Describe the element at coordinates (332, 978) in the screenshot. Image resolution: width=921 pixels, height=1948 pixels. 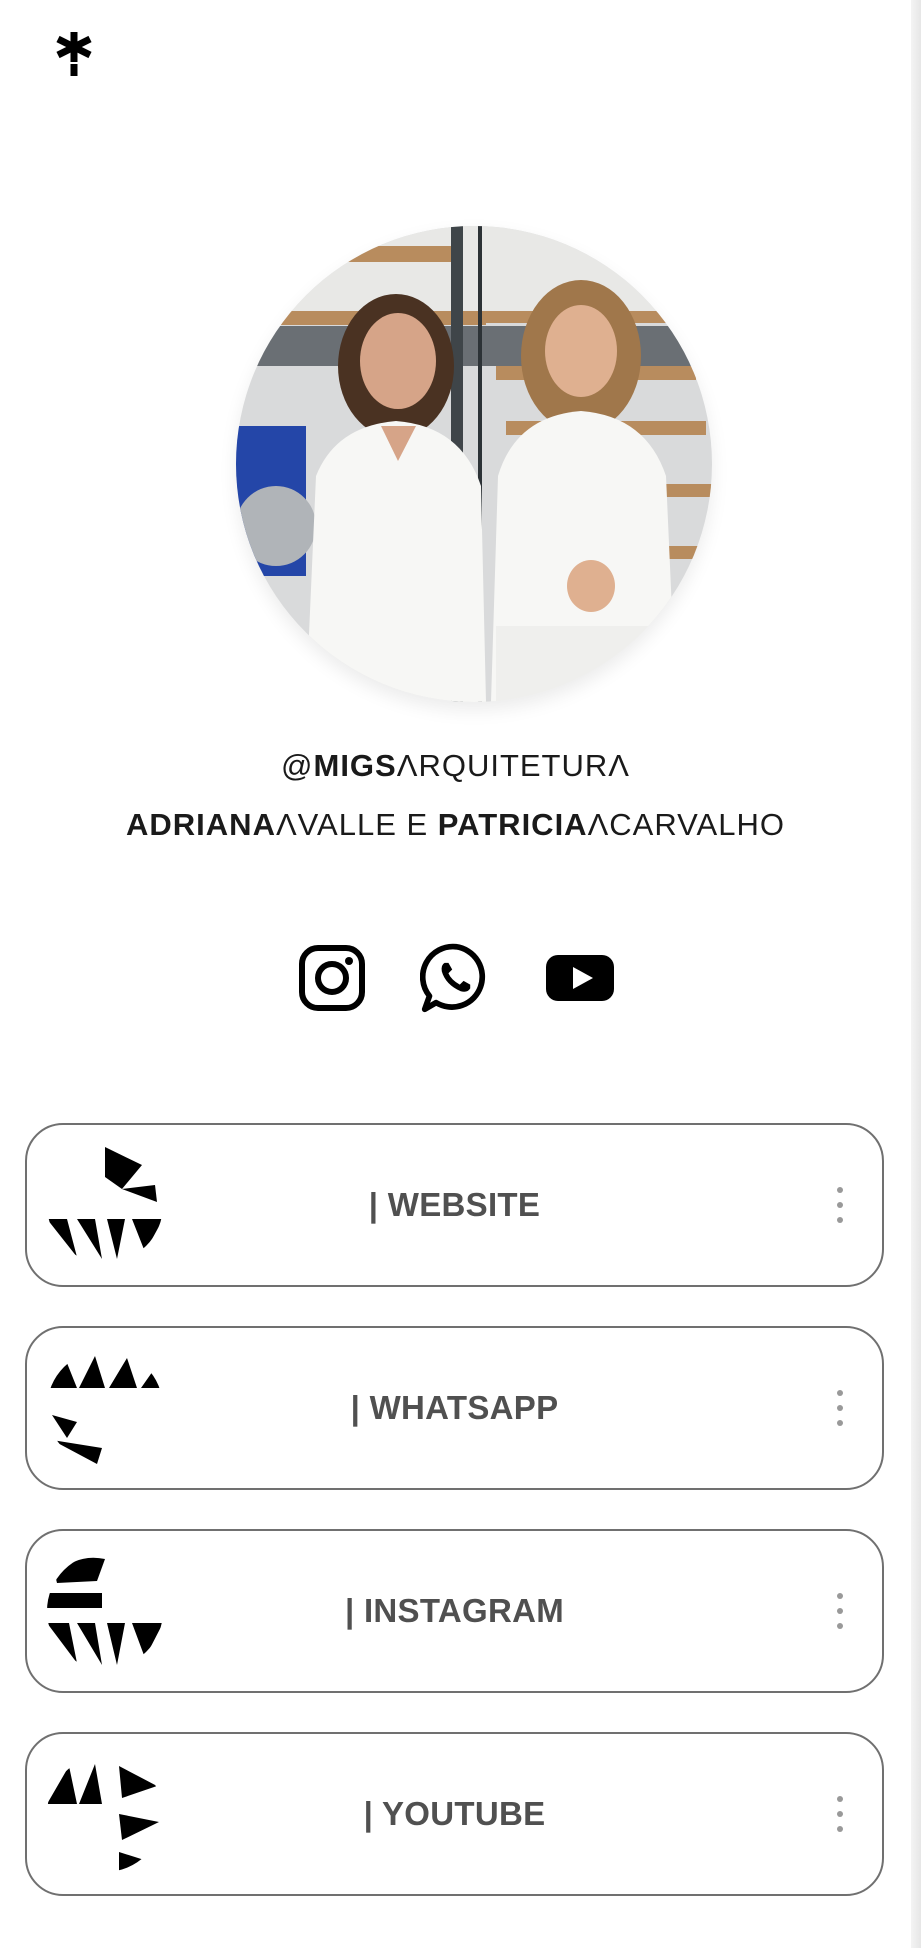
I see `instagram-icon` at that location.